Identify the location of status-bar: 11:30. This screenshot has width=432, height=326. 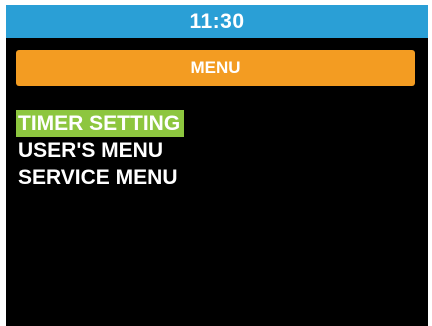
(217, 21).